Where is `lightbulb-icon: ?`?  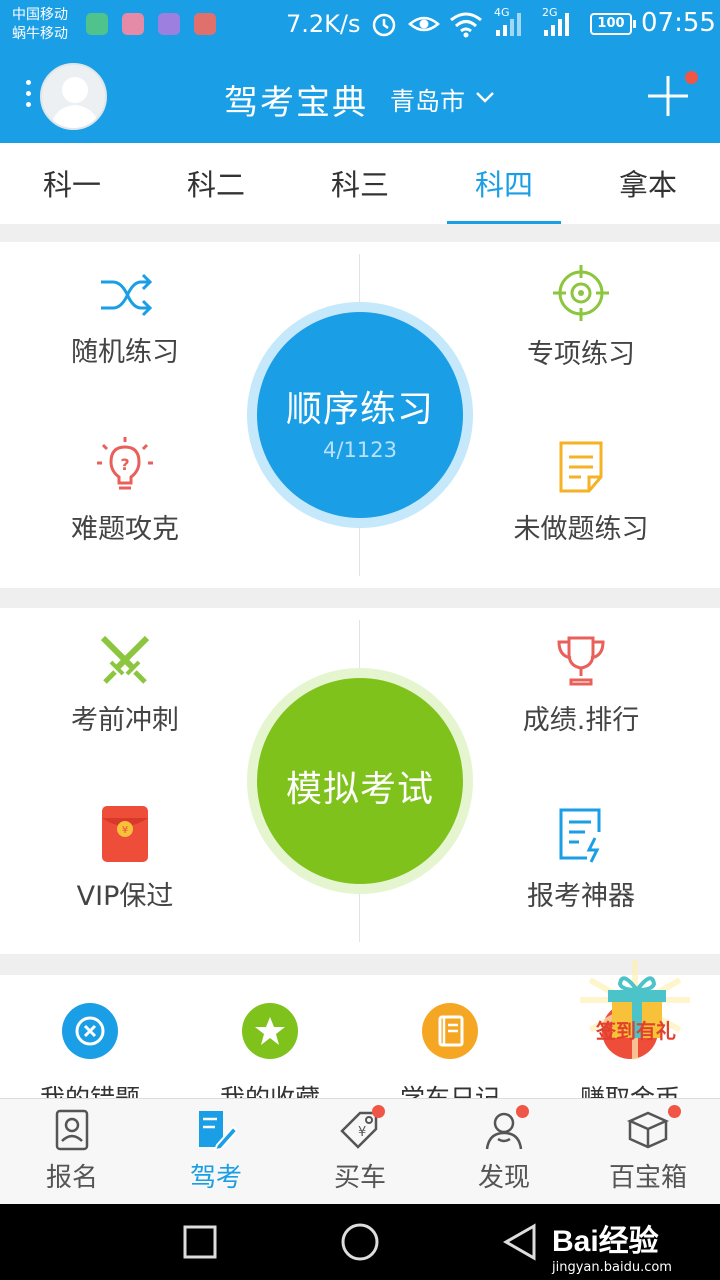
lightbulb-icon: ? is located at coordinates (125, 463).